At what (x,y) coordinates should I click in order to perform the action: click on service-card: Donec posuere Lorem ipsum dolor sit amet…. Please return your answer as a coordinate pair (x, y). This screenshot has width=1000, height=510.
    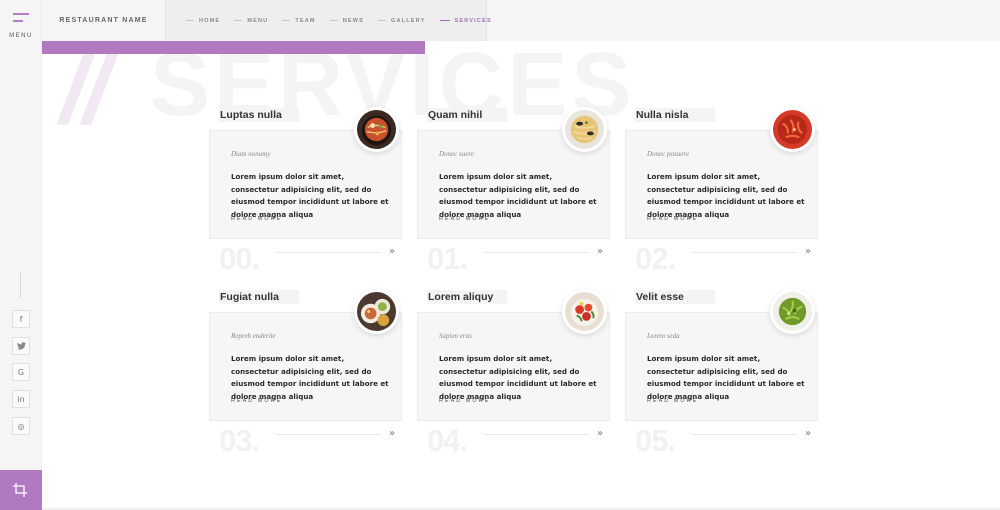
    Looking at the image, I should click on (727, 200).